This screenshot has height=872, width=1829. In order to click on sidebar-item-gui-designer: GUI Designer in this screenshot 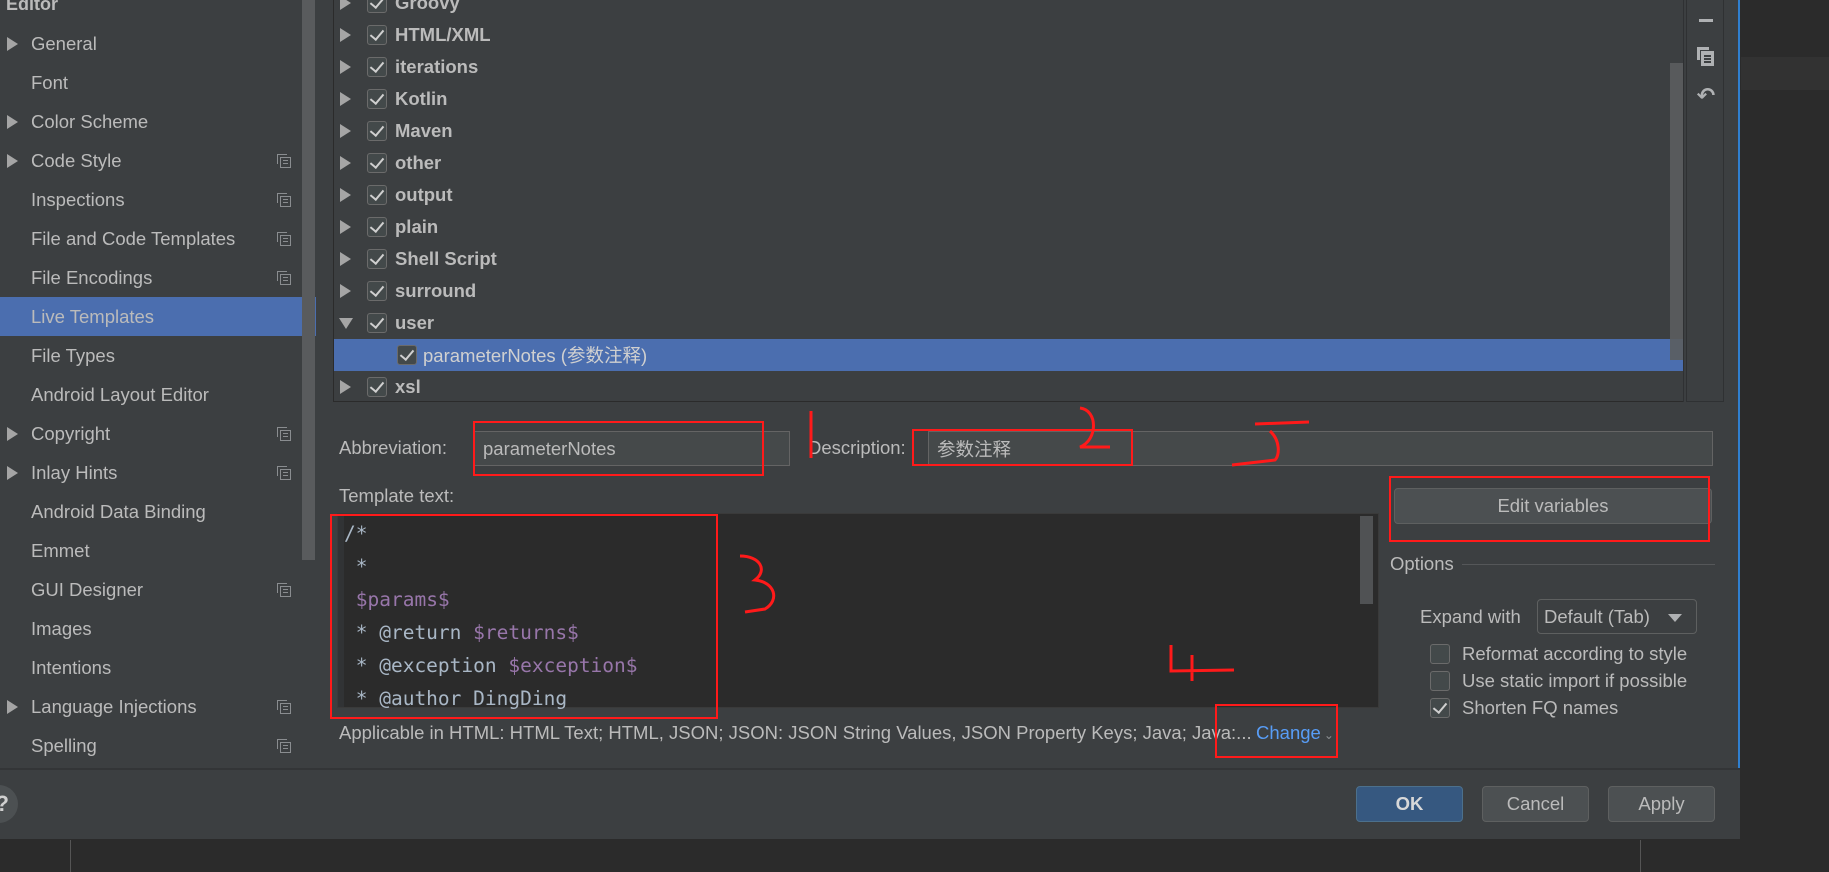, I will do `click(158, 589)`.